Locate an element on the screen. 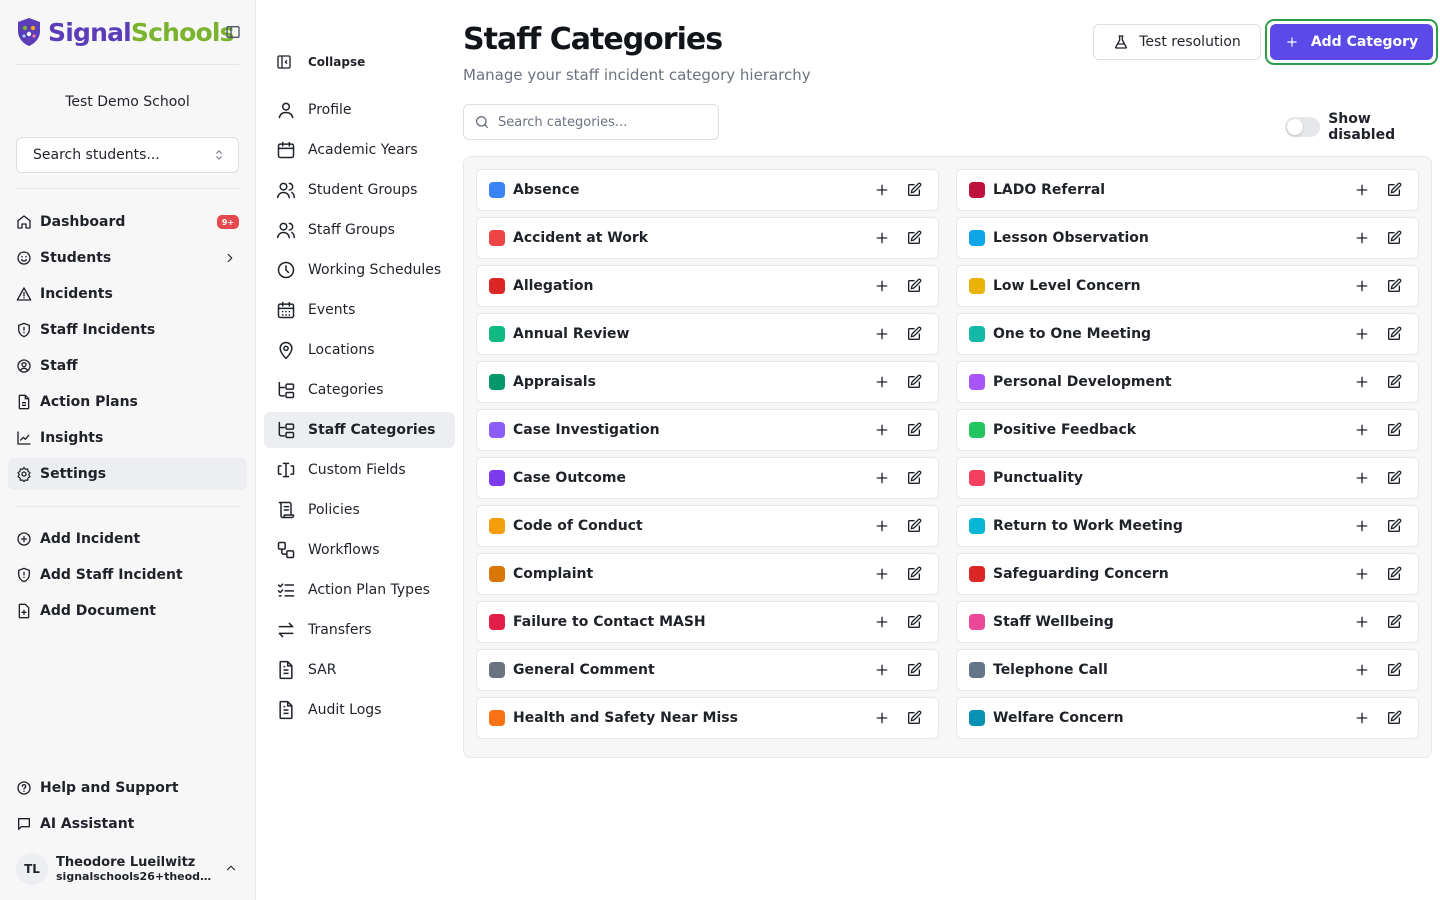 The width and height of the screenshot is (1440, 900). category-row: Appraisals is located at coordinates (707, 382).